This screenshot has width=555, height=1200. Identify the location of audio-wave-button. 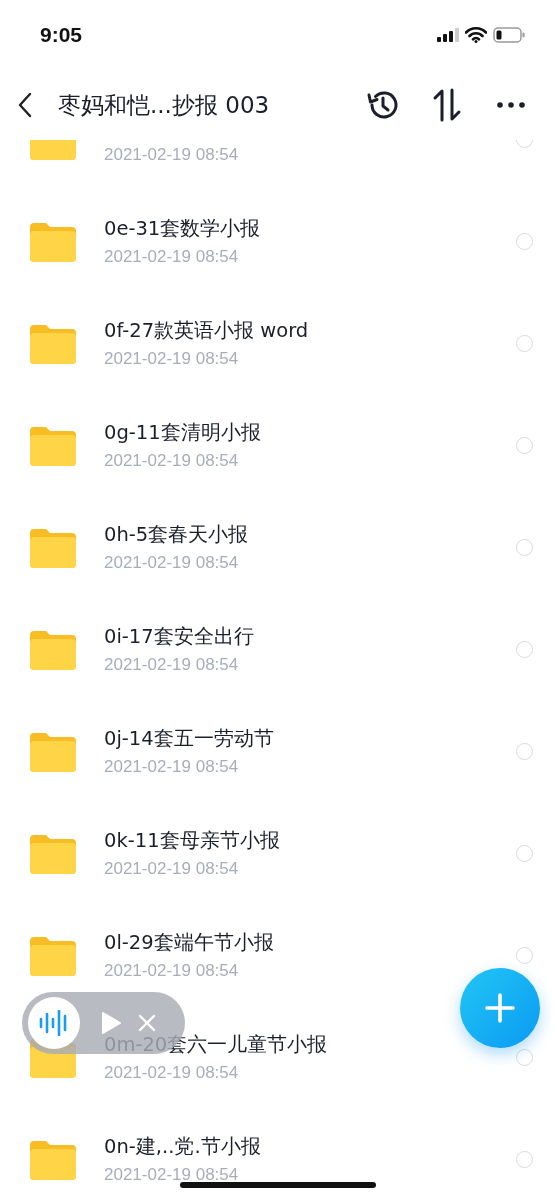
(54, 1023).